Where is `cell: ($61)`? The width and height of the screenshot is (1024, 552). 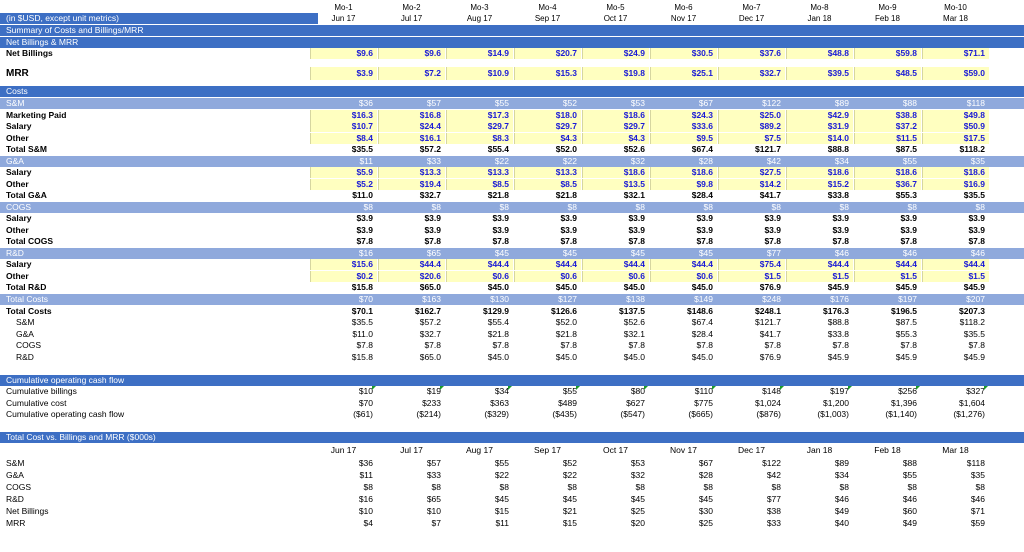 cell: ($61) is located at coordinates (343, 414).